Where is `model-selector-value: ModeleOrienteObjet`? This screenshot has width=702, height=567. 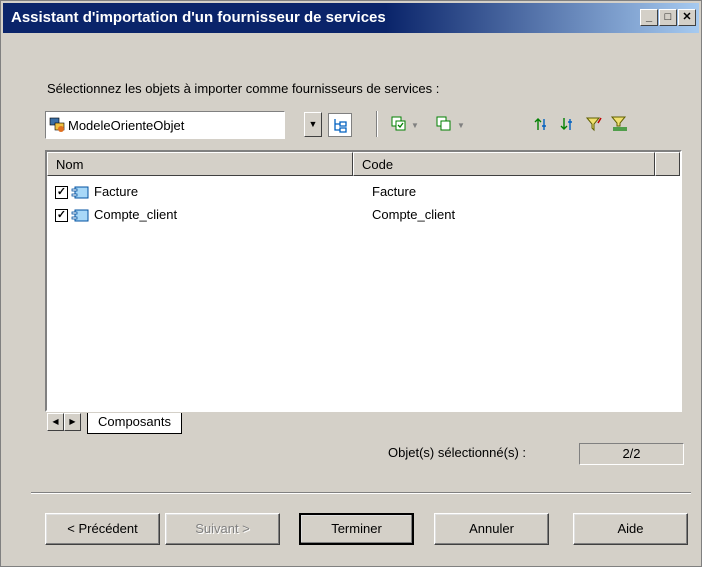
model-selector-value: ModeleOrienteObjet is located at coordinates (126, 125).